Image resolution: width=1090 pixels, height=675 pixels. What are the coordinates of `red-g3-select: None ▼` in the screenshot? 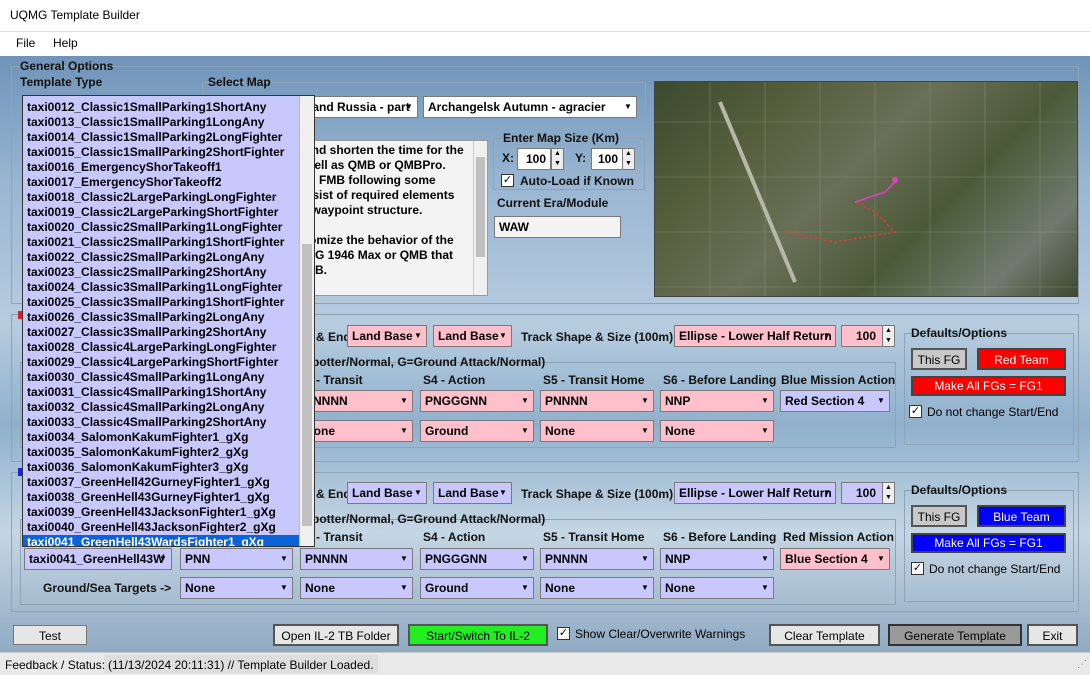 It's located at (356, 431).